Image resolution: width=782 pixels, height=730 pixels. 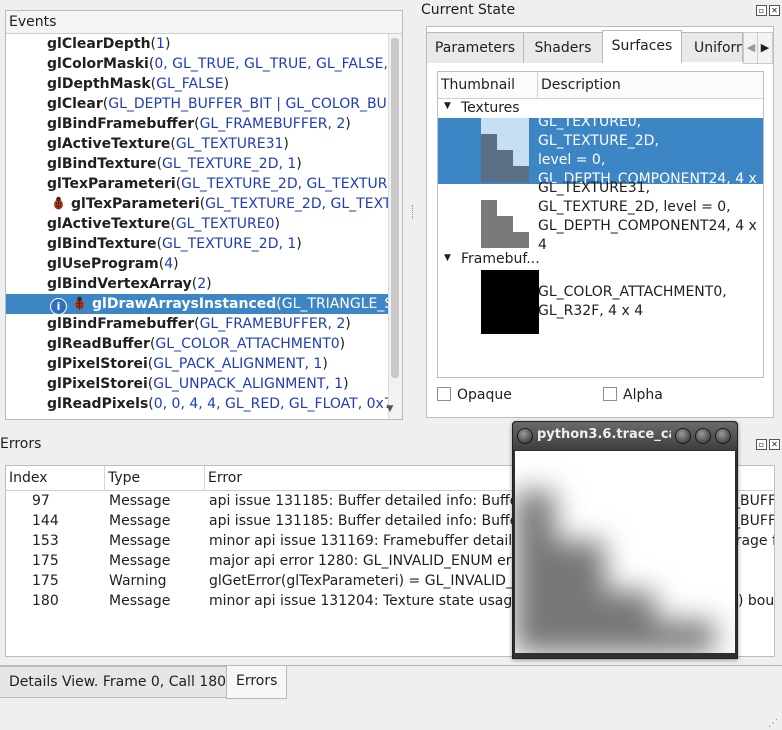 What do you see at coordinates (102, 164) in the screenshot?
I see `event-function: glBindTexture` at bounding box center [102, 164].